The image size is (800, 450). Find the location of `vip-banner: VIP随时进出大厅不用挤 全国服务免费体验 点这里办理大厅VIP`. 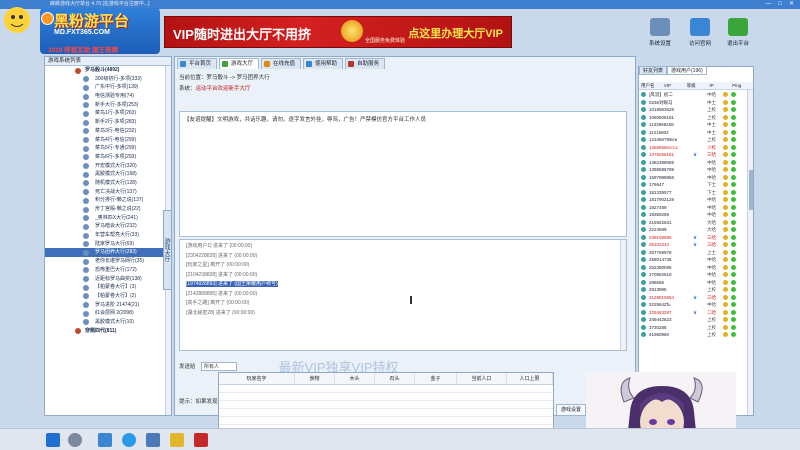

vip-banner: VIP随时进出大厅不用挤 全国服务免费体验 点这里办理大厅VIP is located at coordinates (338, 32).